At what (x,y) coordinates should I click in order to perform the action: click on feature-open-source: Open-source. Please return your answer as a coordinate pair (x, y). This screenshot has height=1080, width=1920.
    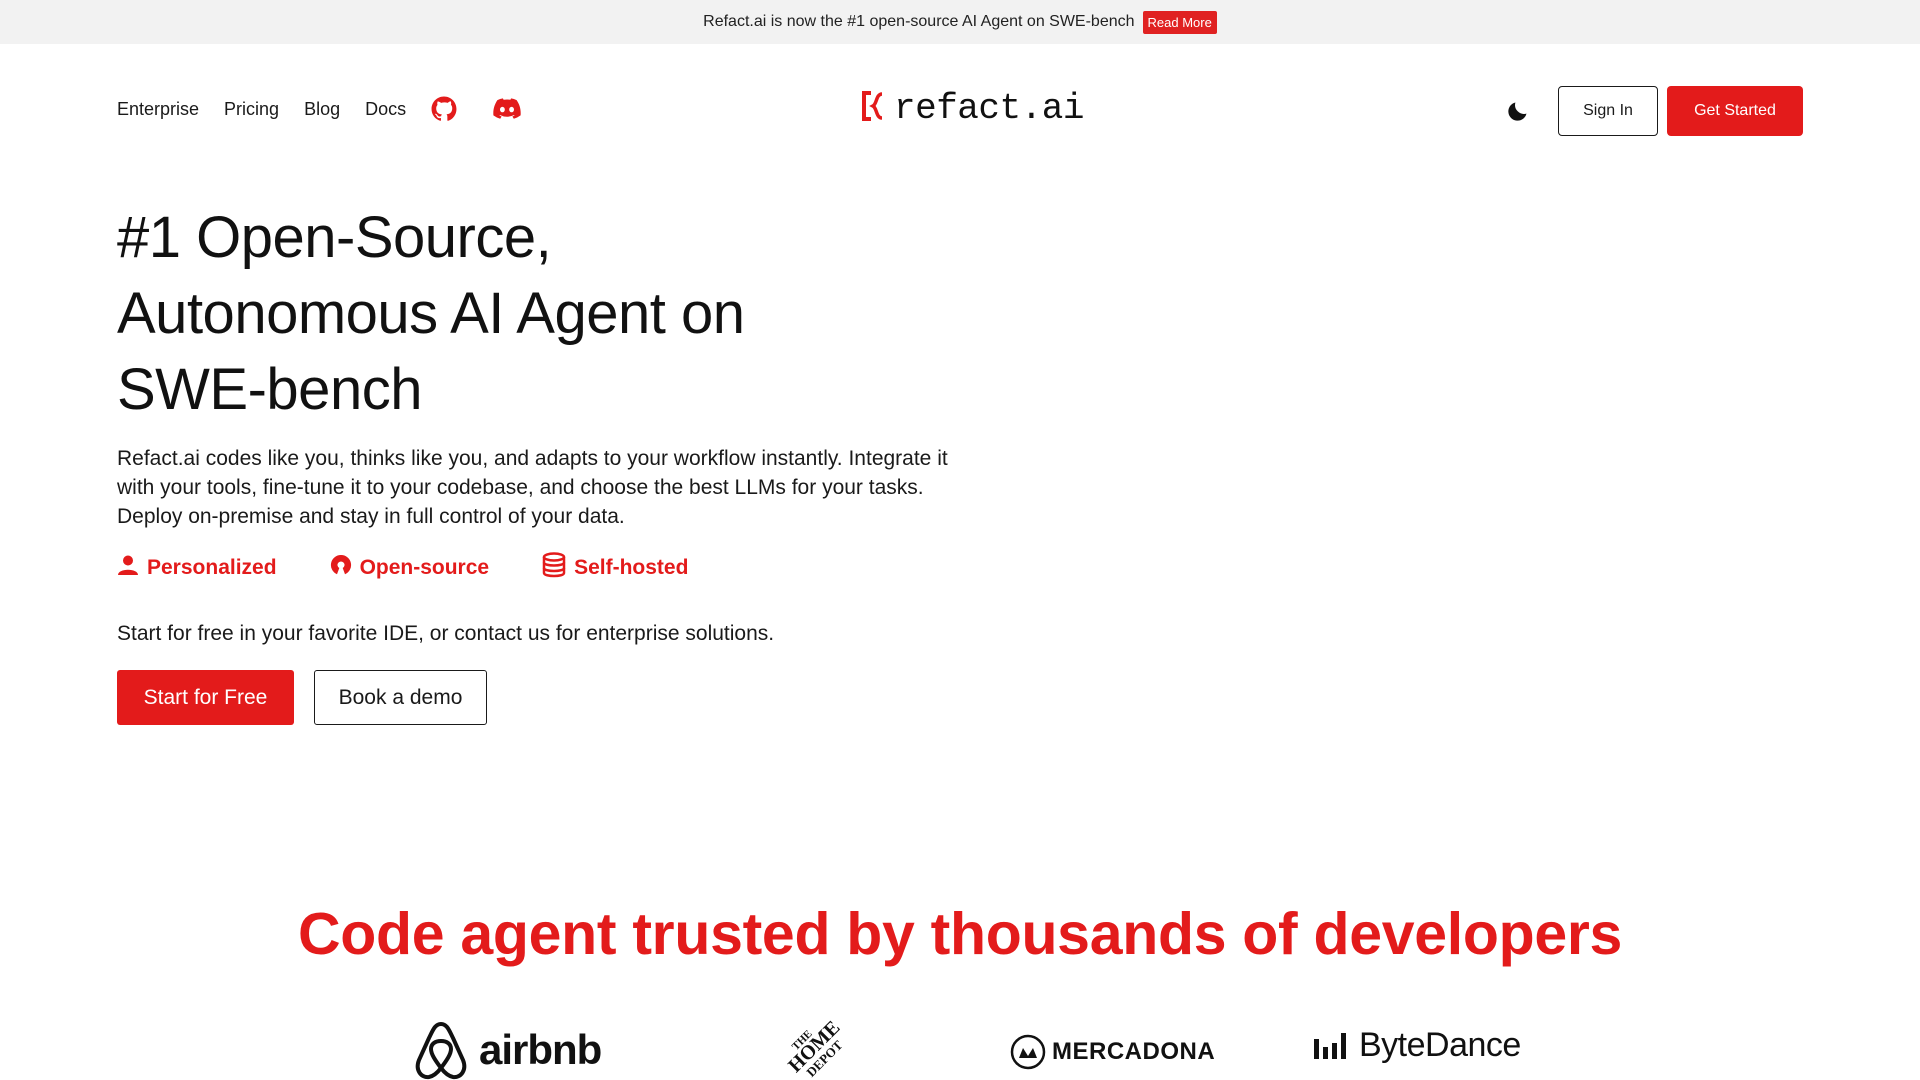
    Looking at the image, I should click on (410, 568).